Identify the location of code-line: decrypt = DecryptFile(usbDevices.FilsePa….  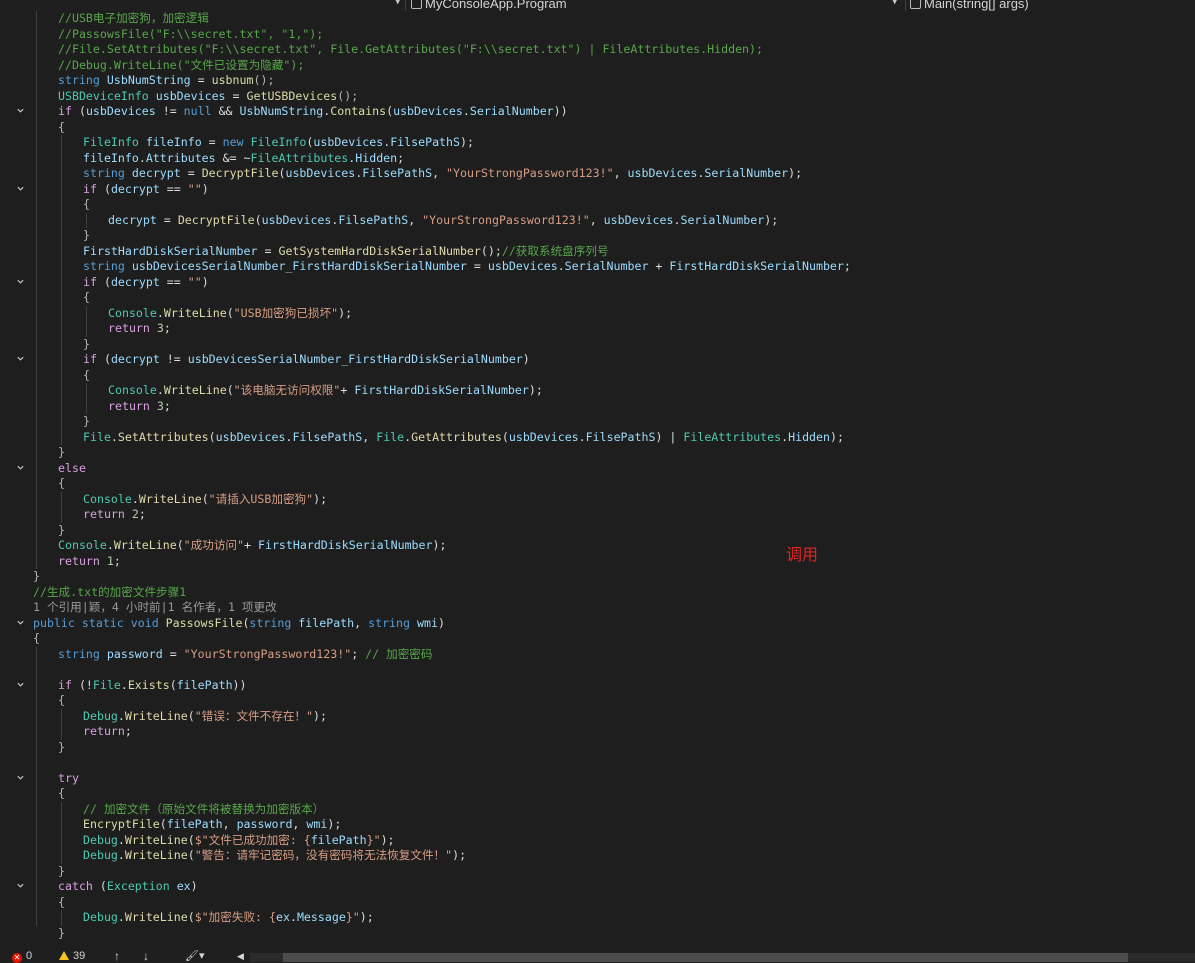
(597, 221).